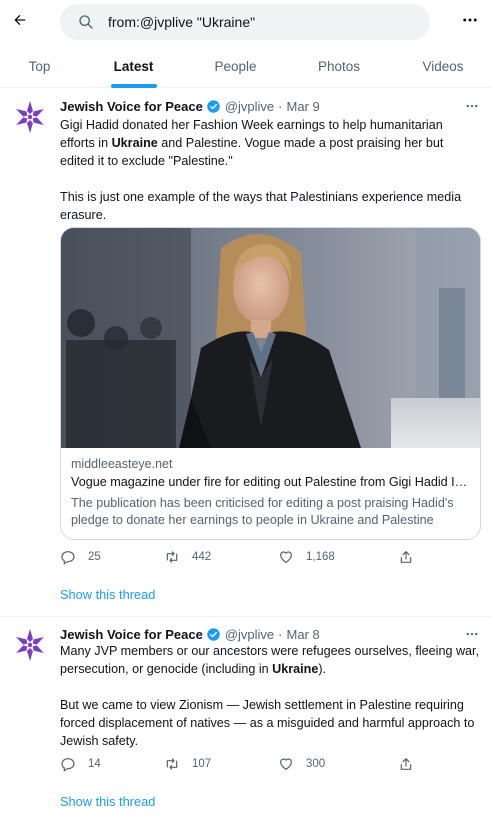  I want to click on retweet-button: 442, so click(187, 557).